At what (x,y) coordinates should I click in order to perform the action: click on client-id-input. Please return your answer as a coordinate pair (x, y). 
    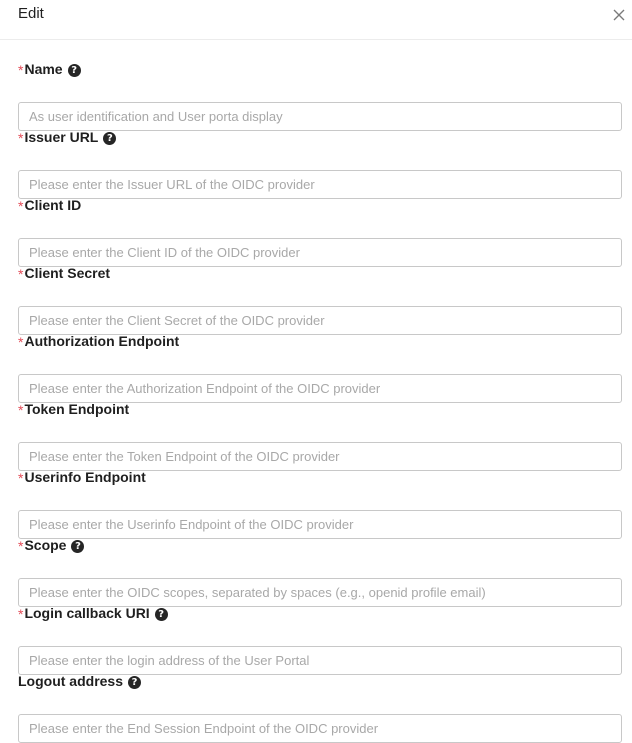
    Looking at the image, I should click on (320, 252).